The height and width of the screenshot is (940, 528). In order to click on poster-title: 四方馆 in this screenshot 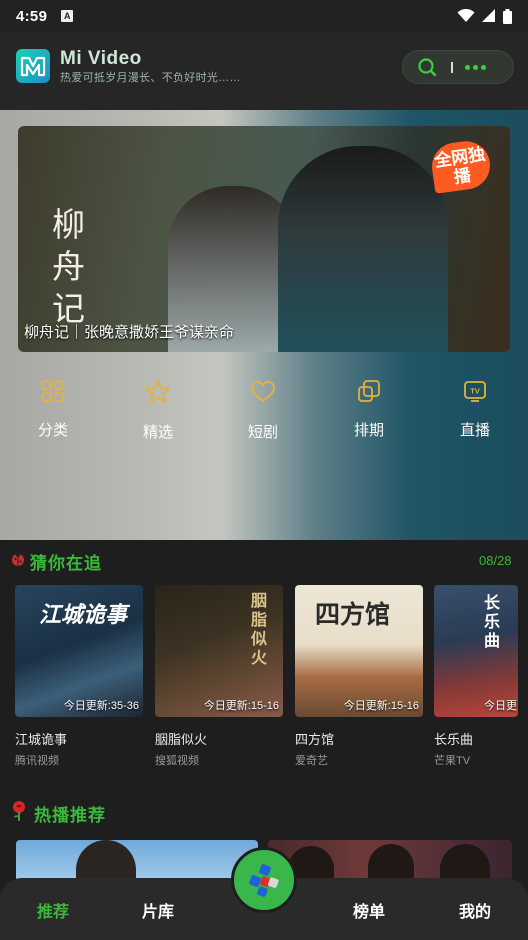, I will do `click(353, 614)`.